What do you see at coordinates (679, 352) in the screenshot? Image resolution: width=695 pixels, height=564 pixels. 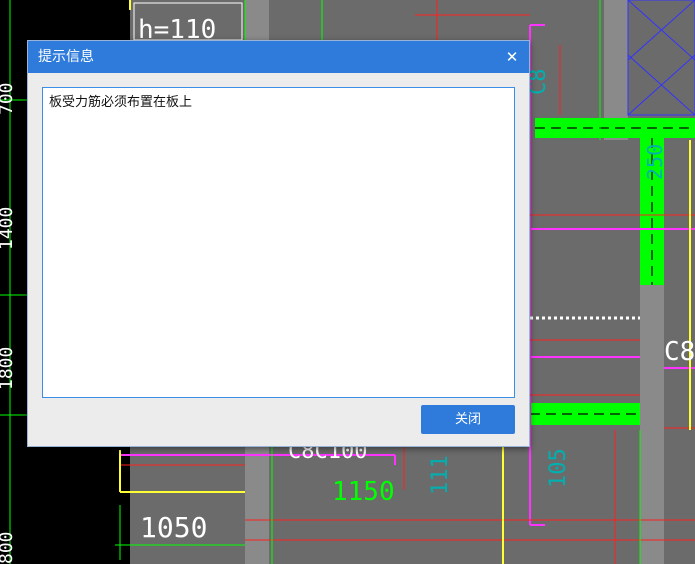 I see `label-c8-right: C8` at bounding box center [679, 352].